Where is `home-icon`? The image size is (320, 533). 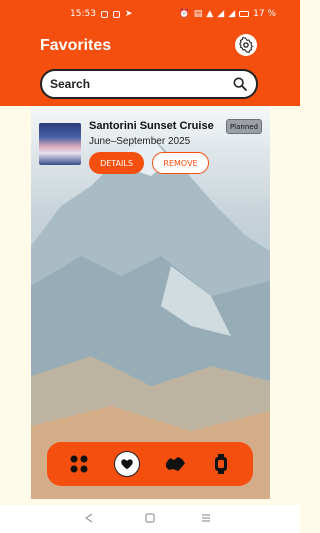
home-icon is located at coordinates (150, 518).